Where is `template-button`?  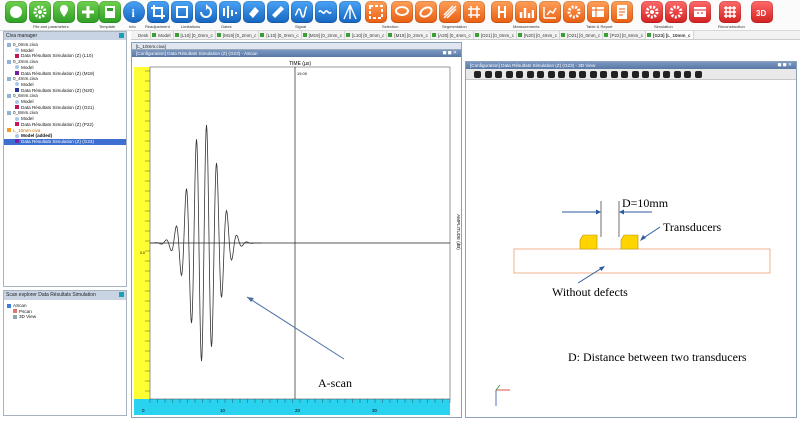
template-button is located at coordinates (110, 12).